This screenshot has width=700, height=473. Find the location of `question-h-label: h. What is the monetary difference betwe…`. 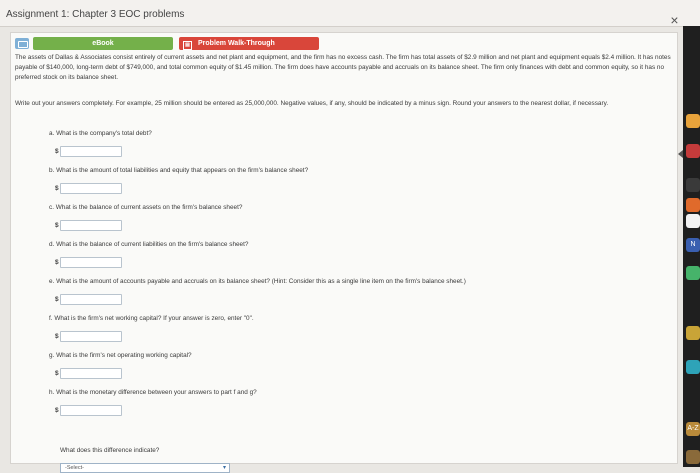

question-h-label: h. What is the monetary difference betwe… is located at coordinates (153, 392).